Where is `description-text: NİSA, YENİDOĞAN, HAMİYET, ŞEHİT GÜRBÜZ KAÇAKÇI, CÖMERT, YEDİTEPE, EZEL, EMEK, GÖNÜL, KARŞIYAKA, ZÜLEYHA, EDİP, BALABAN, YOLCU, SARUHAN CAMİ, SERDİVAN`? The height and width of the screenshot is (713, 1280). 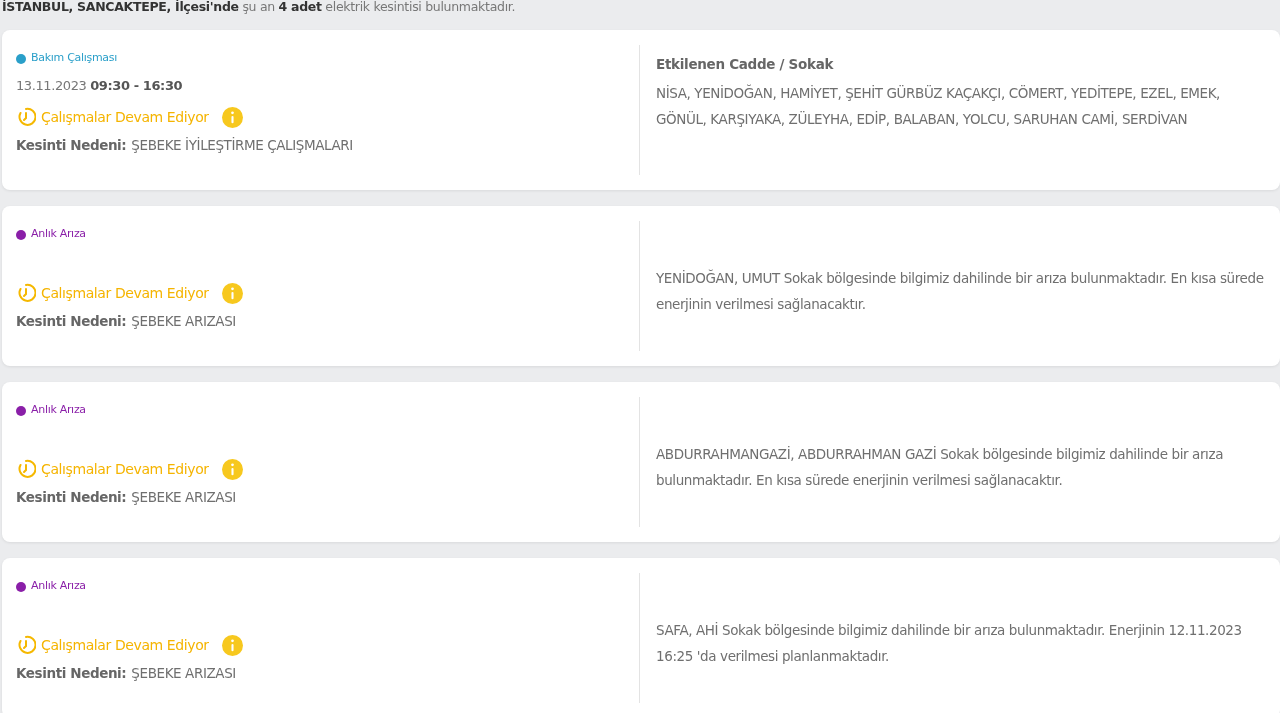 description-text: NİSA, YENİDOĞAN, HAMİYET, ŞEHİT GÜRBÜZ KAÇAKÇI, CÖMERT, YEDİTEPE, EZEL, EMEK, GÖNÜL, KARŞIYAKA, ZÜLEYHA, EDİP, BALABAN, YOLCU, SARUHAN CAMİ, SERDİVAN is located at coordinates (938, 106).